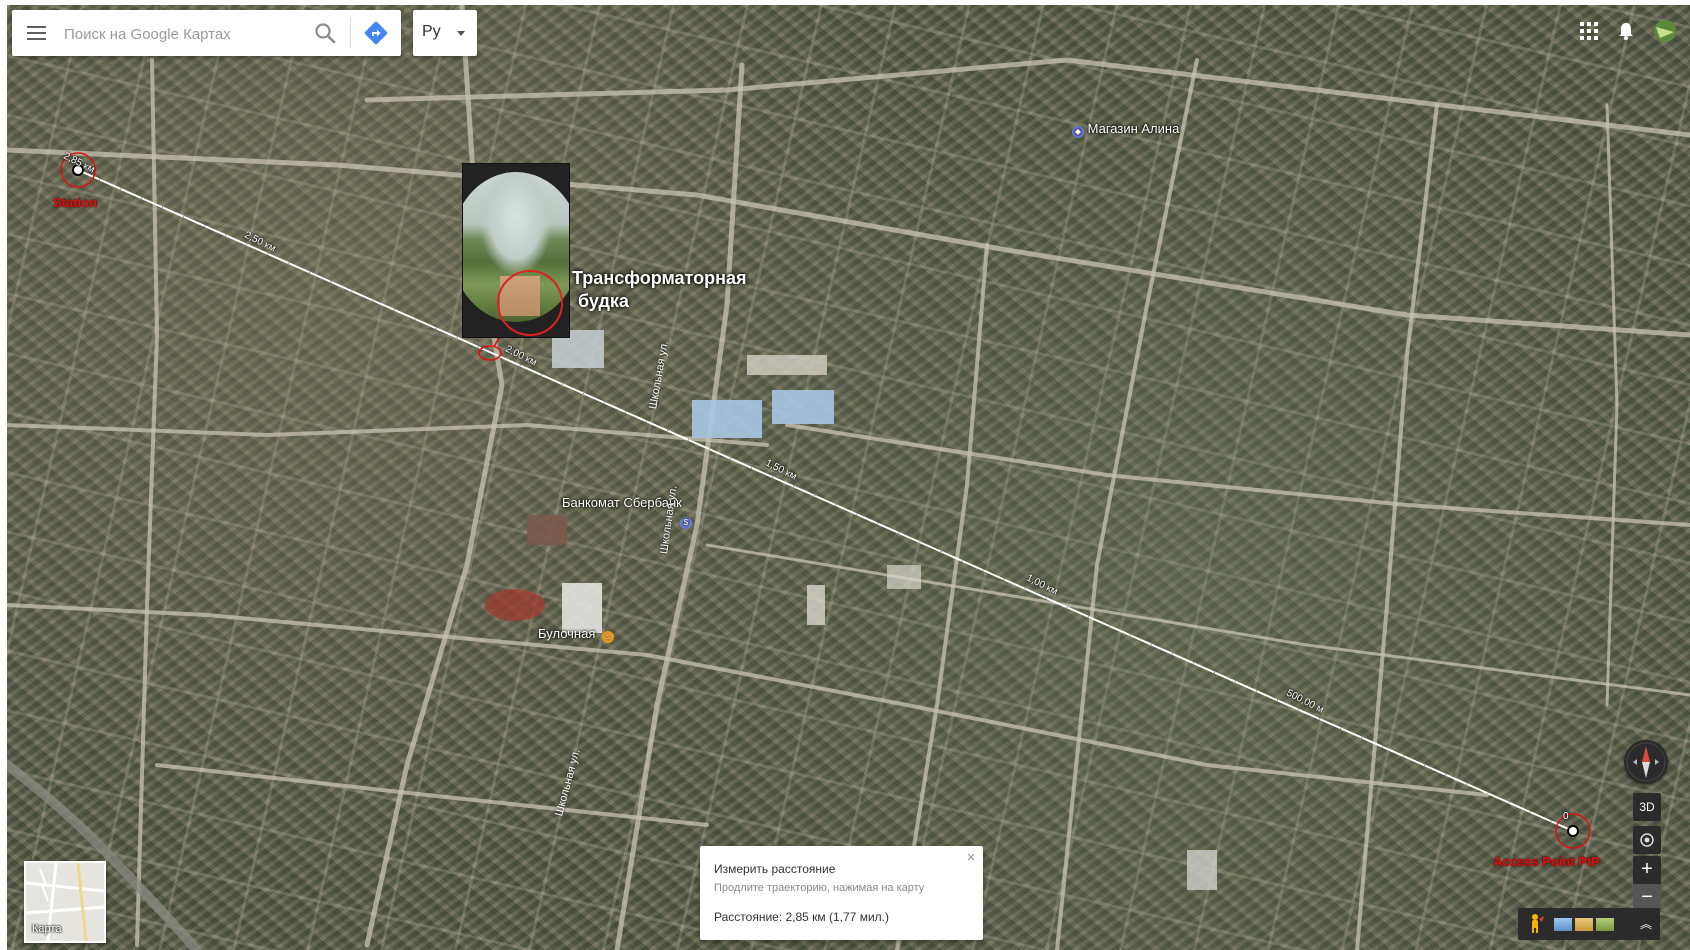 This screenshot has height=950, width=1690. I want to click on booth-annotation: Трансформаторная будка, so click(659, 290).